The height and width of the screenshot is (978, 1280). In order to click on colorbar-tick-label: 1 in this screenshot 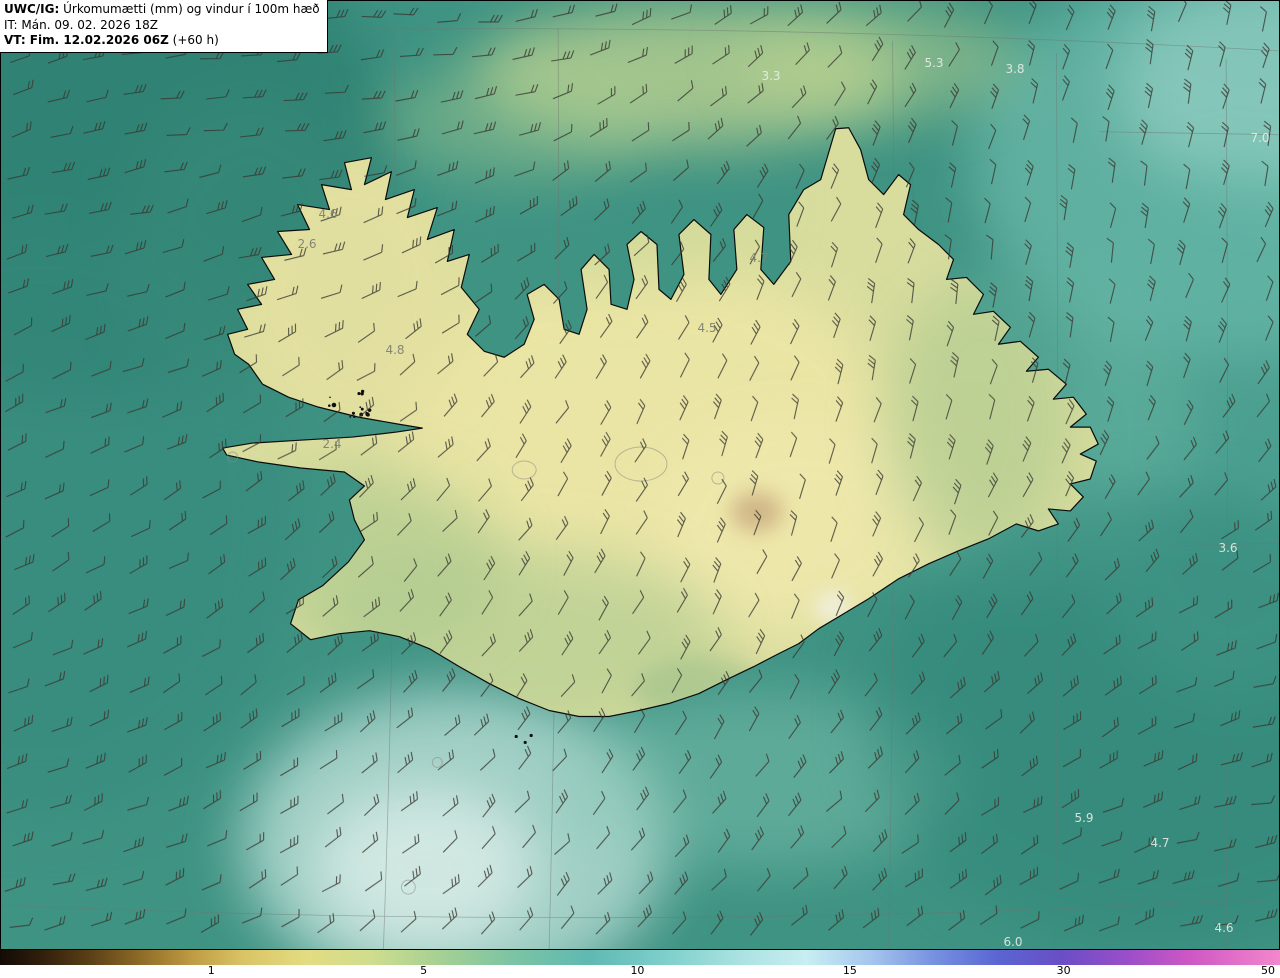, I will do `click(211, 970)`.